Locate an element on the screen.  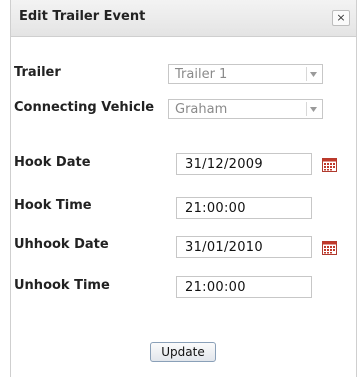
hook-time-value: 21:00:00 is located at coordinates (215, 208).